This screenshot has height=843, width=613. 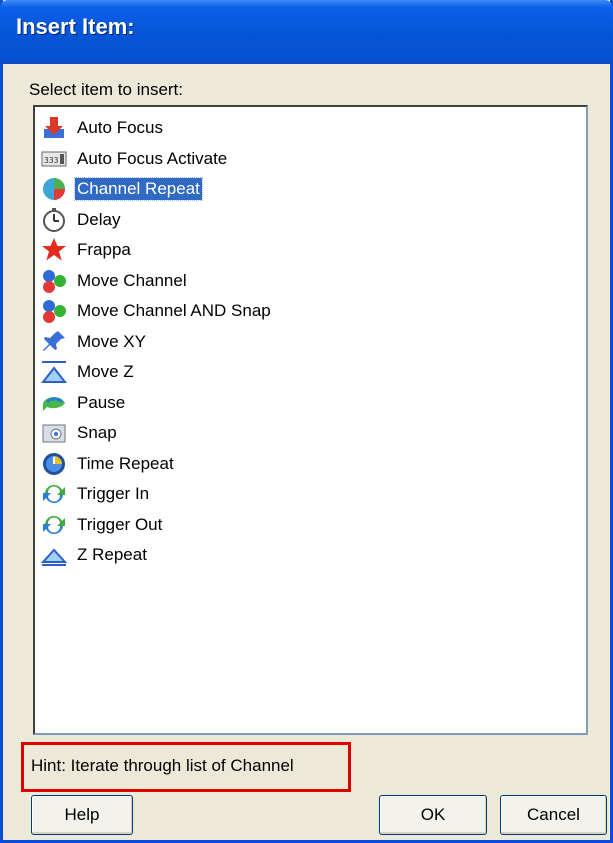 I want to click on cancel-button: Cancel, so click(x=553, y=815).